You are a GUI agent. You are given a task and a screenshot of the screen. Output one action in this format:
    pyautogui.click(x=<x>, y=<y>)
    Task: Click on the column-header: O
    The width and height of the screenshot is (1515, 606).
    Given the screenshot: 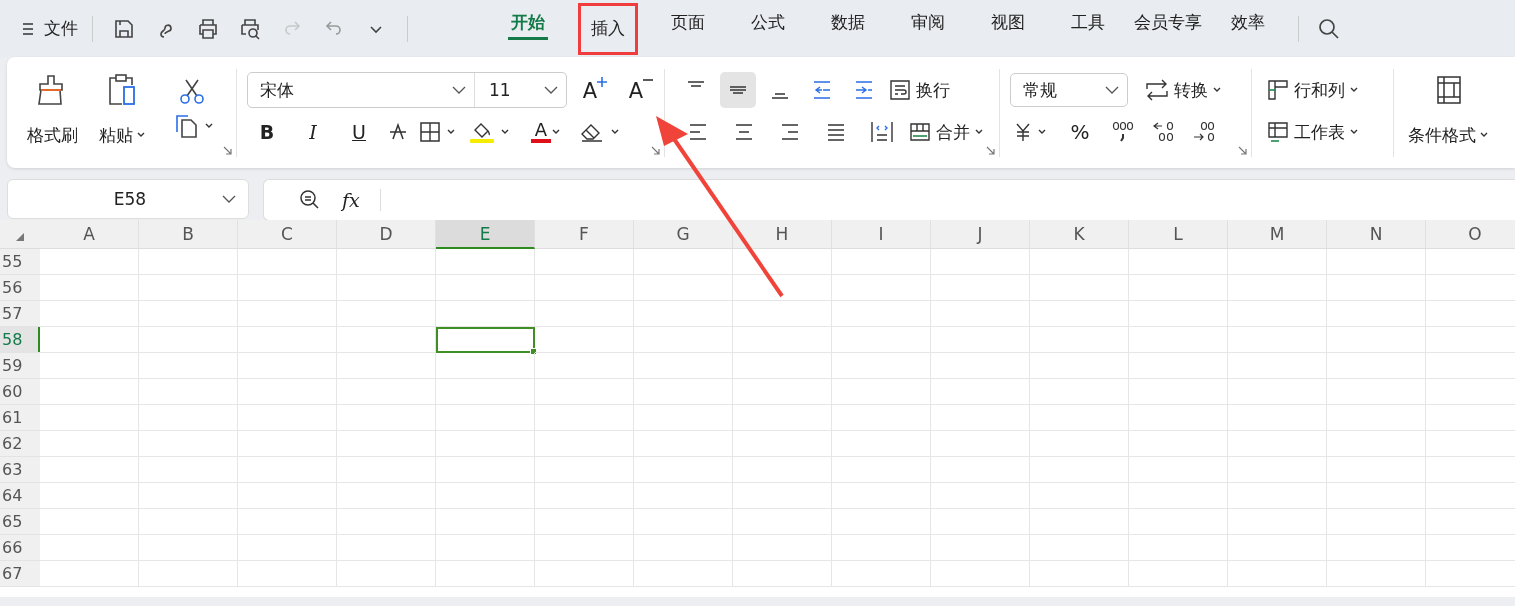 What is the action you would take?
    pyautogui.click(x=1470, y=234)
    